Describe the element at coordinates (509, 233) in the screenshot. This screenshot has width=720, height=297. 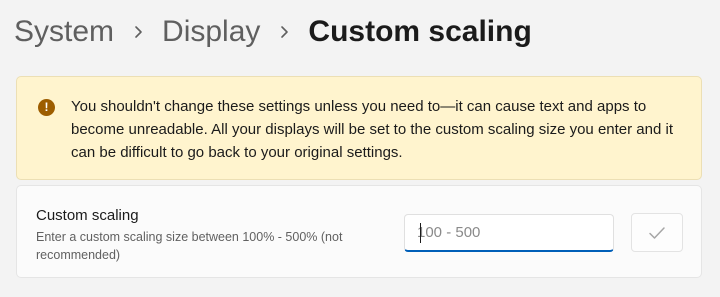
I see `custom-scaling-input` at that location.